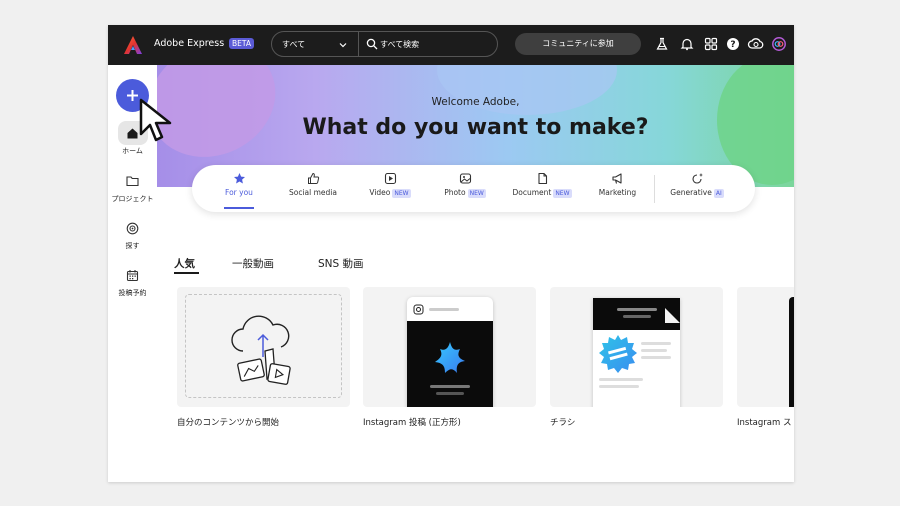 The image size is (900, 506). Describe the element at coordinates (242, 43) in the screenshot. I see `beta-badge: BETA` at that location.